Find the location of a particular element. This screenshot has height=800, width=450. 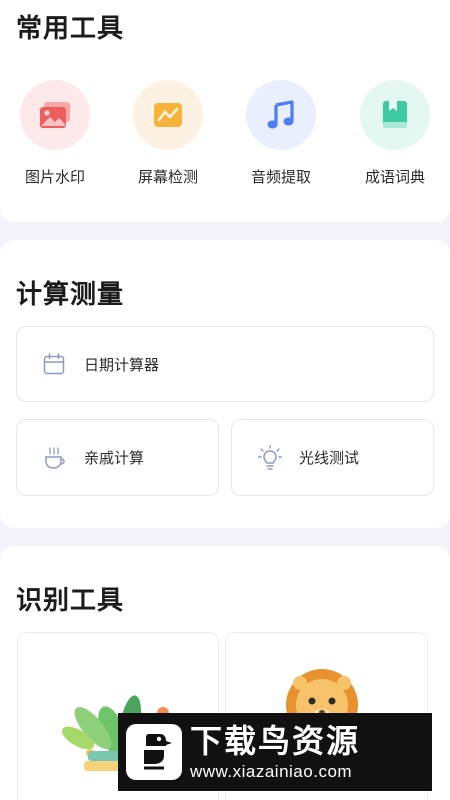

tea-cup-icon is located at coordinates (55, 458).